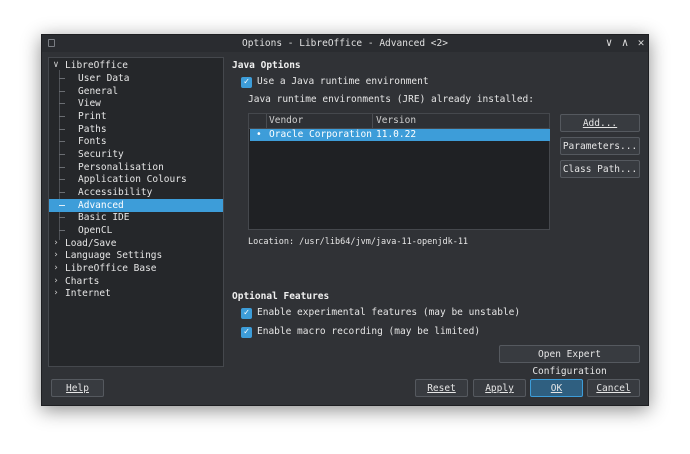 The height and width of the screenshot is (454, 690). Describe the element at coordinates (609, 43) in the screenshot. I see `minimize-icon: ∨` at that location.